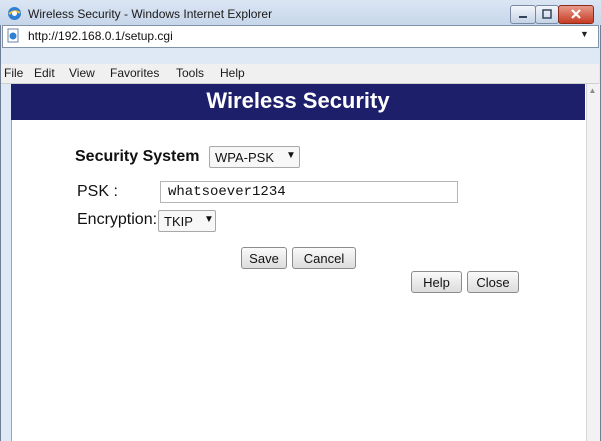 This screenshot has width=601, height=441. What do you see at coordinates (523, 14) in the screenshot?
I see `minimize-button` at bounding box center [523, 14].